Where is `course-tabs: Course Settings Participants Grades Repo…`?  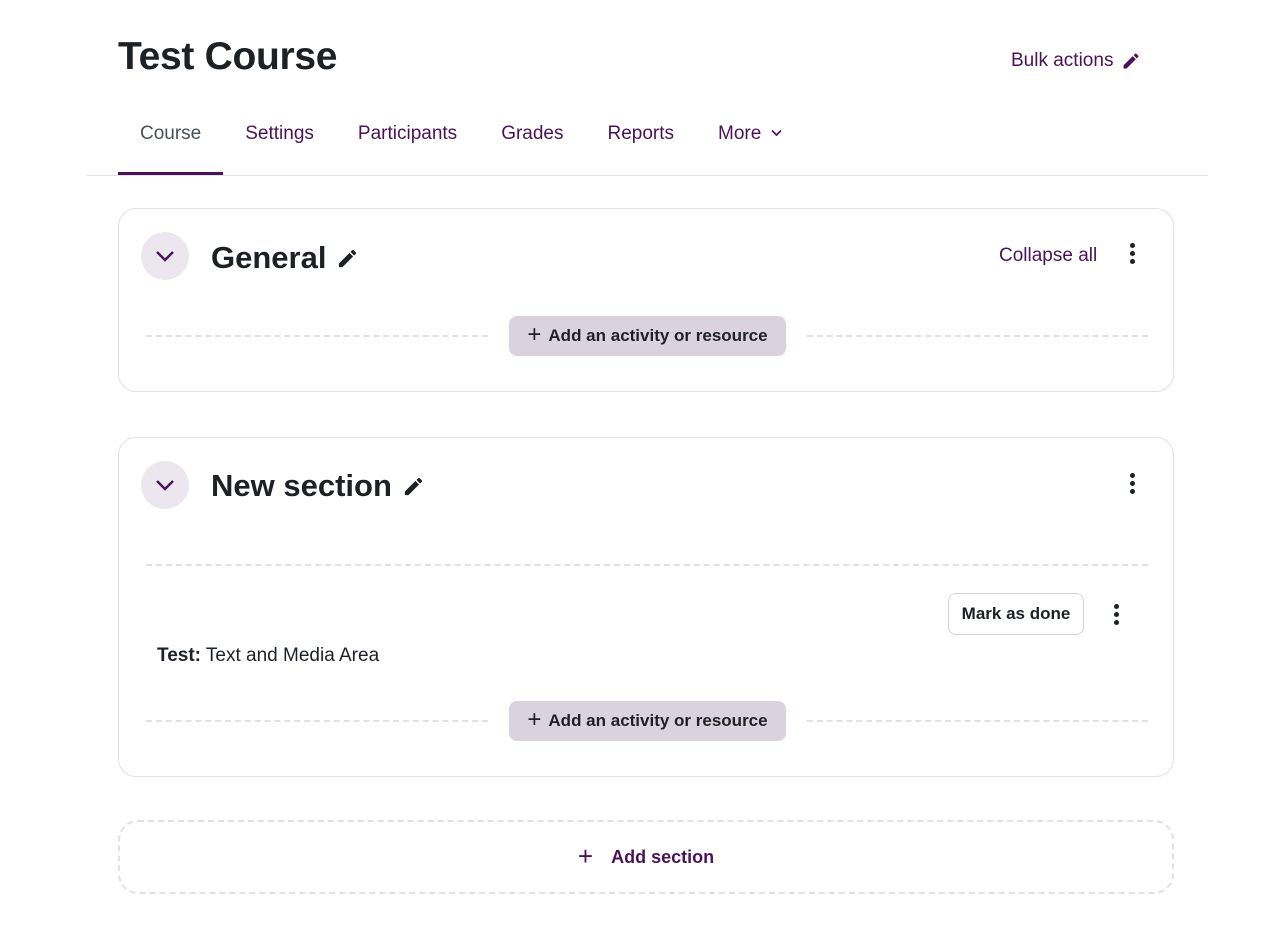
course-tabs: Course Settings Participants Grades Repo… is located at coordinates (461, 144).